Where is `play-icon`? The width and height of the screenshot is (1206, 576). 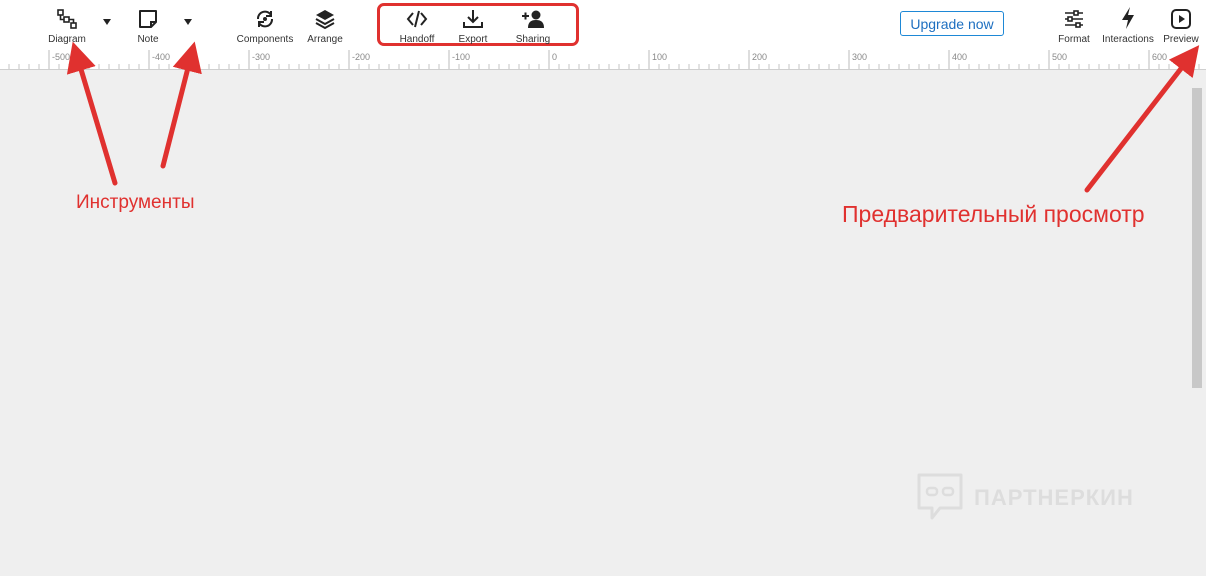 play-icon is located at coordinates (1181, 15).